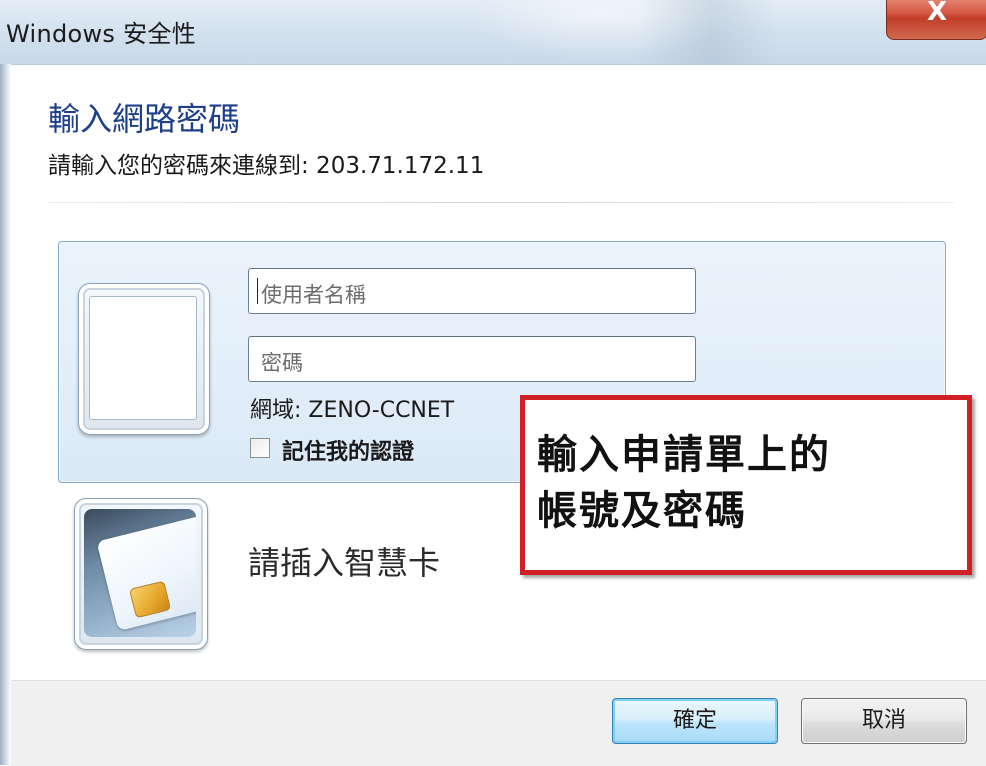 Image resolution: width=986 pixels, height=766 pixels. I want to click on username-placeholder: 使用者名稱, so click(313, 295).